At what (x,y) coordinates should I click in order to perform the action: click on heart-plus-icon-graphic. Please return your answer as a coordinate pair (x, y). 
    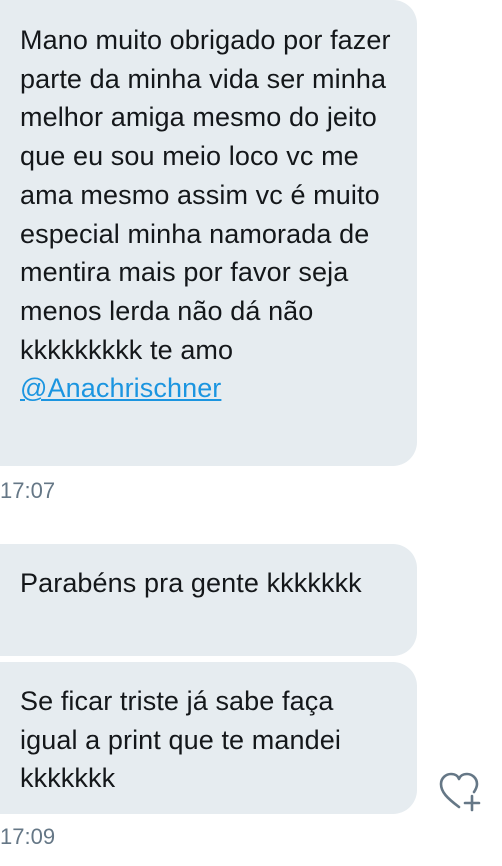
    Looking at the image, I should click on (460, 792).